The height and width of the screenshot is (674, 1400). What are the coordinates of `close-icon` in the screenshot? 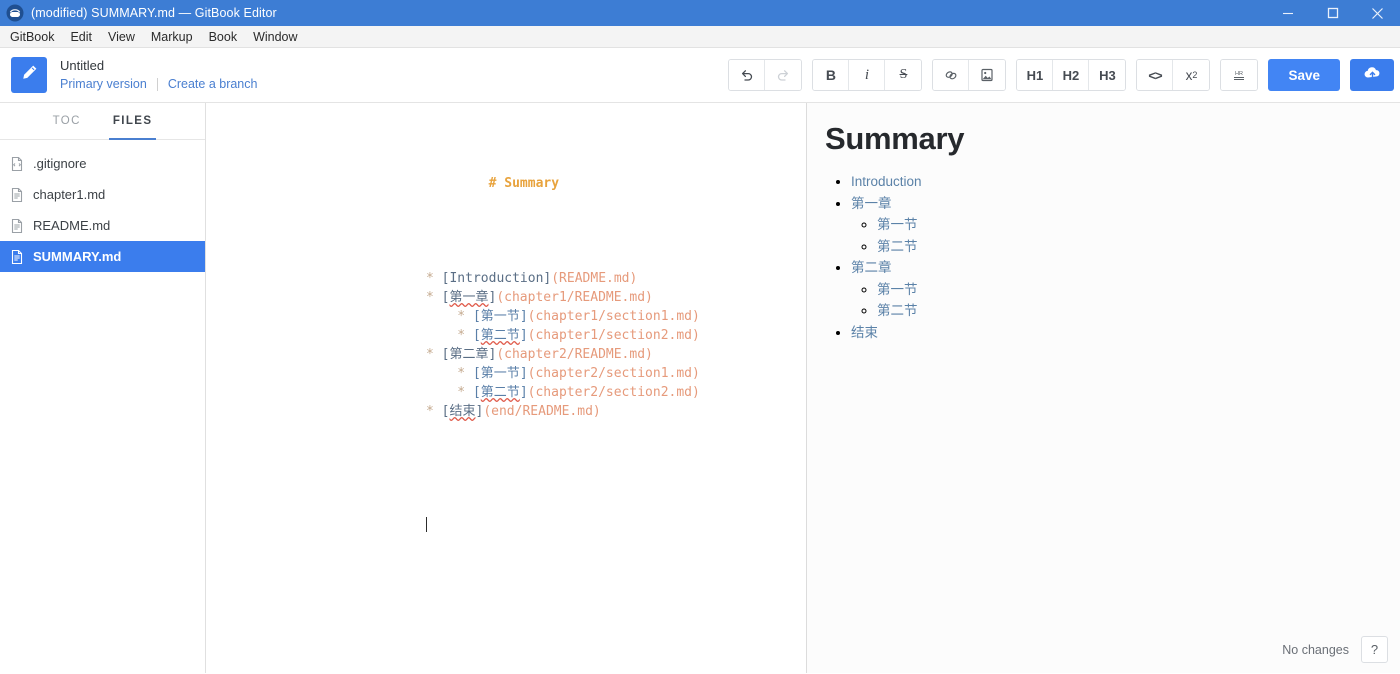 It's located at (1377, 13).